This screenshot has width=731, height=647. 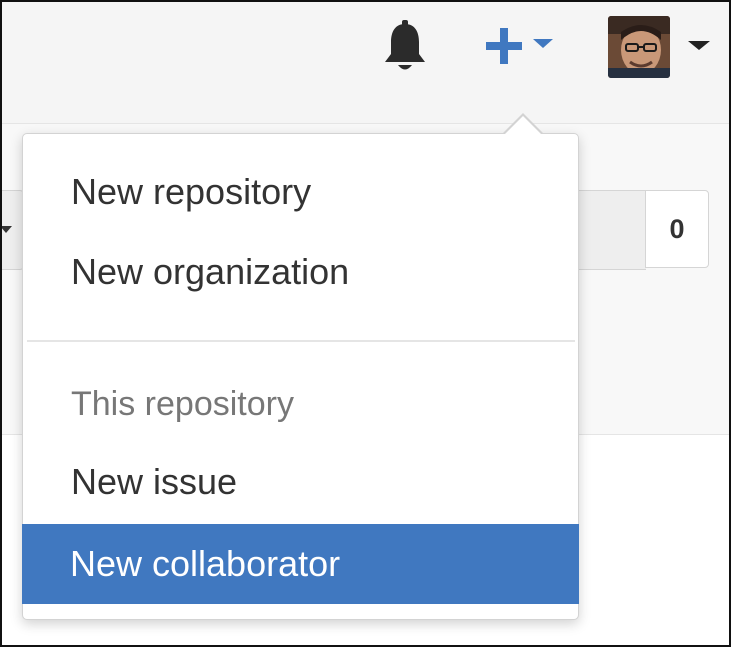 I want to click on menu-section-header: This repository, so click(x=182, y=404).